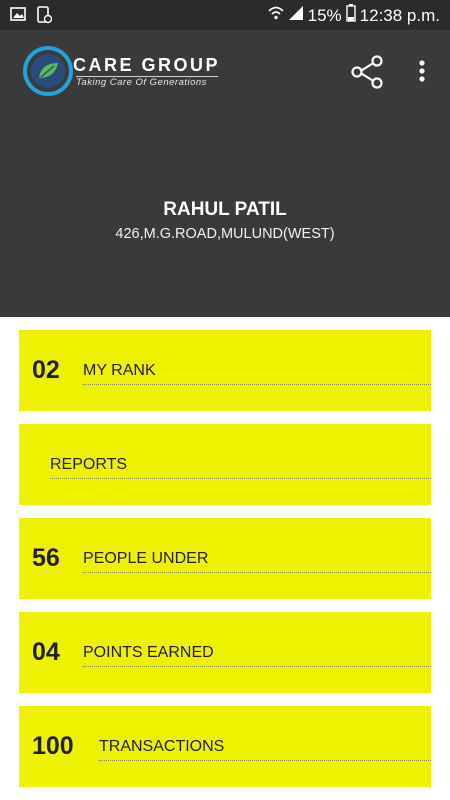 This screenshot has height=800, width=450. What do you see at coordinates (350, 15) in the screenshot?
I see `battery-icon` at bounding box center [350, 15].